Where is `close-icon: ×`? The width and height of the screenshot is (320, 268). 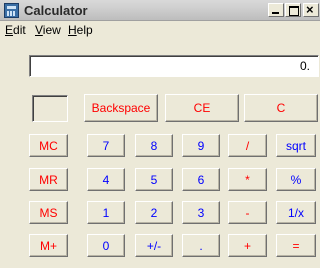
close-icon: × is located at coordinates (310, 9).